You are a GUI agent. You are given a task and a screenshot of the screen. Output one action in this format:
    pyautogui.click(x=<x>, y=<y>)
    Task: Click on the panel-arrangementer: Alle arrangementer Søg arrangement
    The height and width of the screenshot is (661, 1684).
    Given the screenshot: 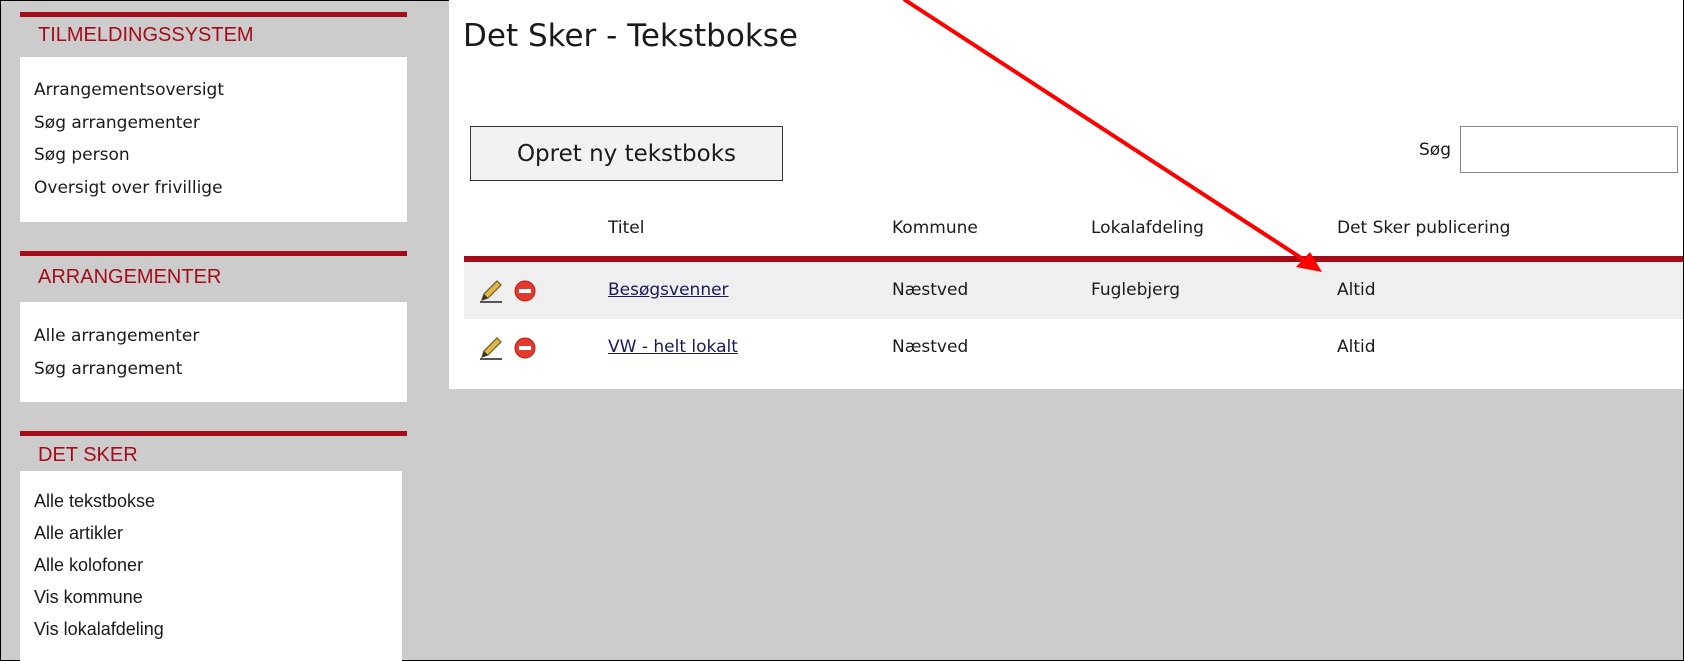 What is the action you would take?
    pyautogui.click(x=213, y=352)
    